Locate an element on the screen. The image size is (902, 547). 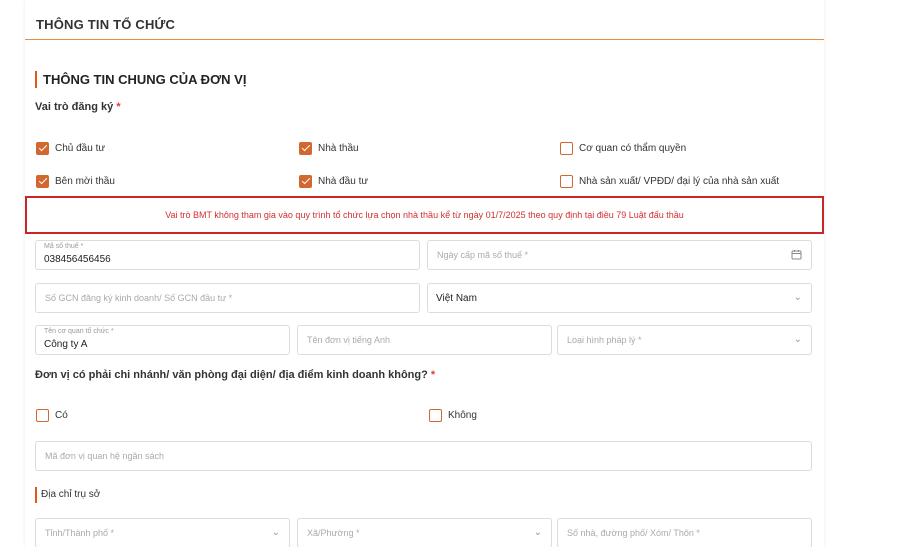
tax-date-field: Ngày cấp mã số thuế * is located at coordinates (619, 255).